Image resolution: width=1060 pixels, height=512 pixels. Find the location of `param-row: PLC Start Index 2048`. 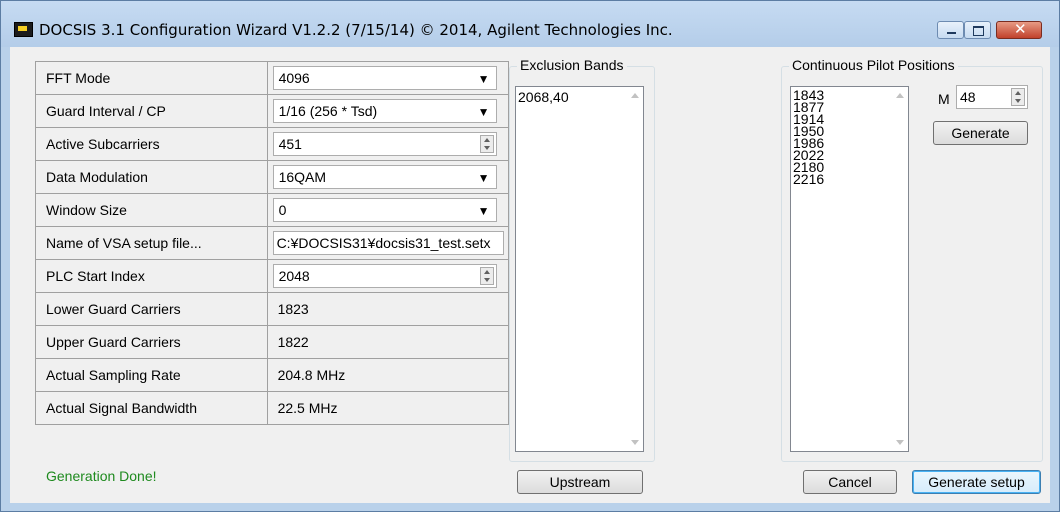

param-row: PLC Start Index 2048 is located at coordinates (272, 276).